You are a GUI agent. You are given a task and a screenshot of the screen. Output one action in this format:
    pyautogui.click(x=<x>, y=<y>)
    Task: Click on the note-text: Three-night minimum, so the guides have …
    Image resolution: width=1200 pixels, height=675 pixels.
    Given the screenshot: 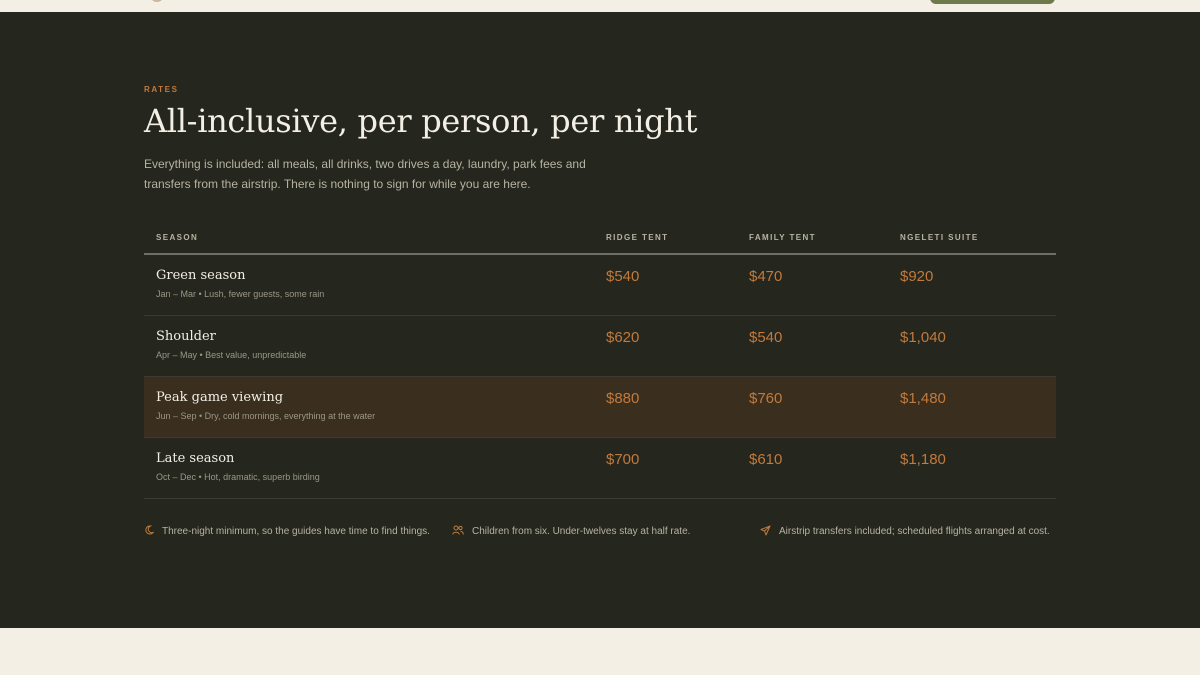 What is the action you would take?
    pyautogui.click(x=296, y=531)
    